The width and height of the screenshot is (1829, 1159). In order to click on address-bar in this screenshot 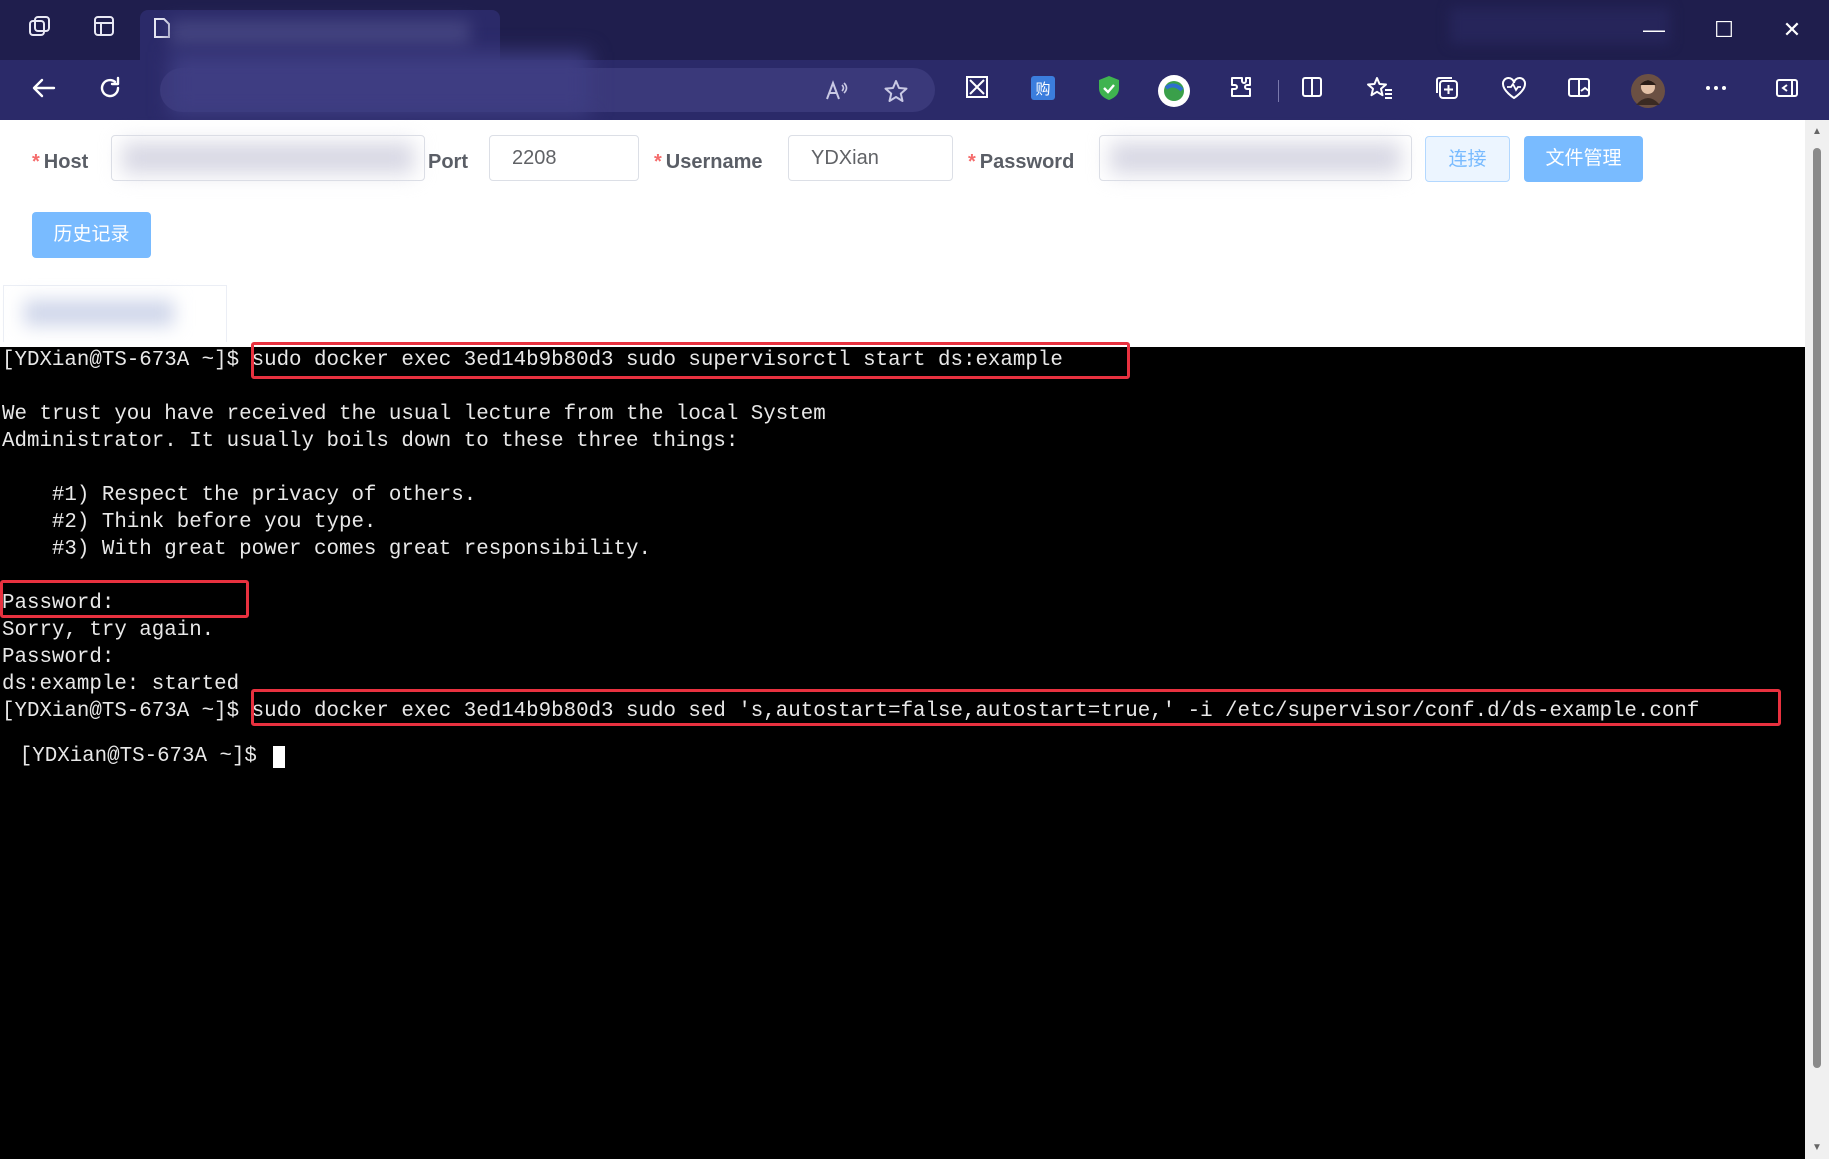, I will do `click(547, 84)`.